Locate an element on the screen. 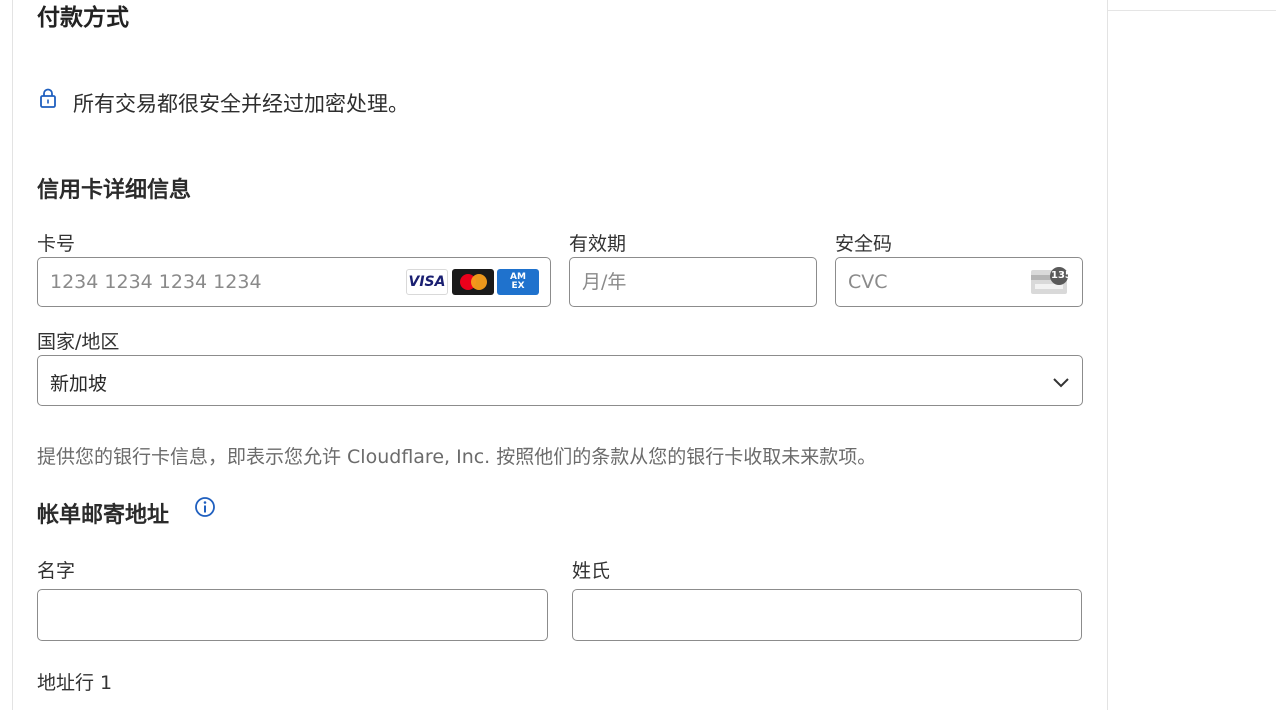  lock-icon is located at coordinates (48, 100).